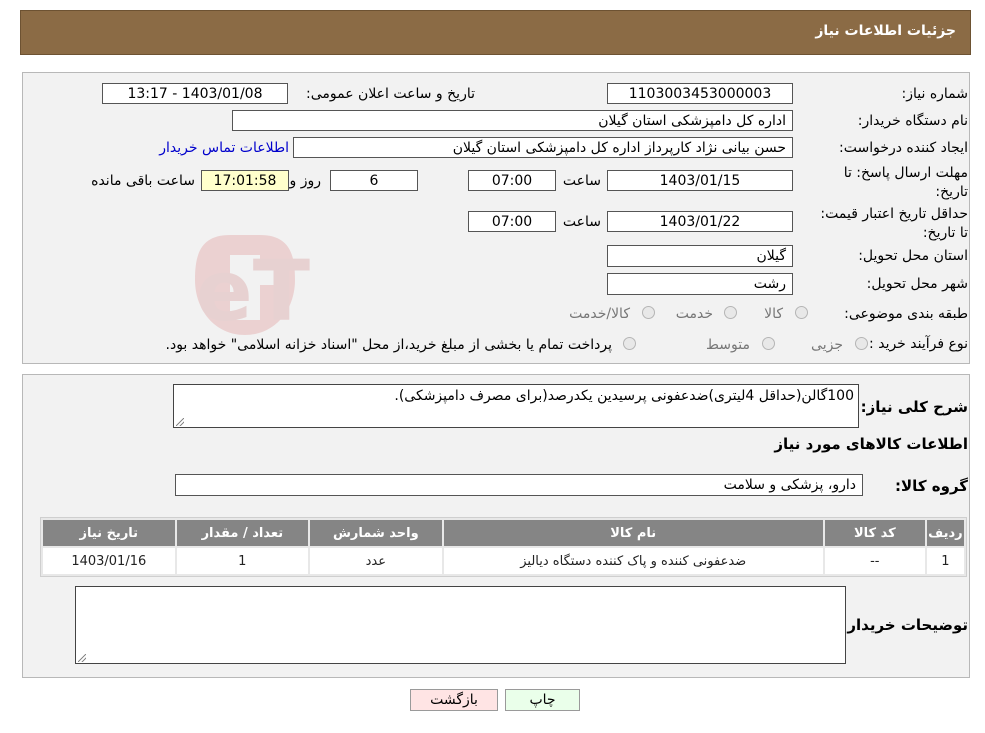 Image resolution: width=985 pixels, height=733 pixels. Describe the element at coordinates (581, 222) in the screenshot. I see `price-validity-time-label: ساعت` at that location.